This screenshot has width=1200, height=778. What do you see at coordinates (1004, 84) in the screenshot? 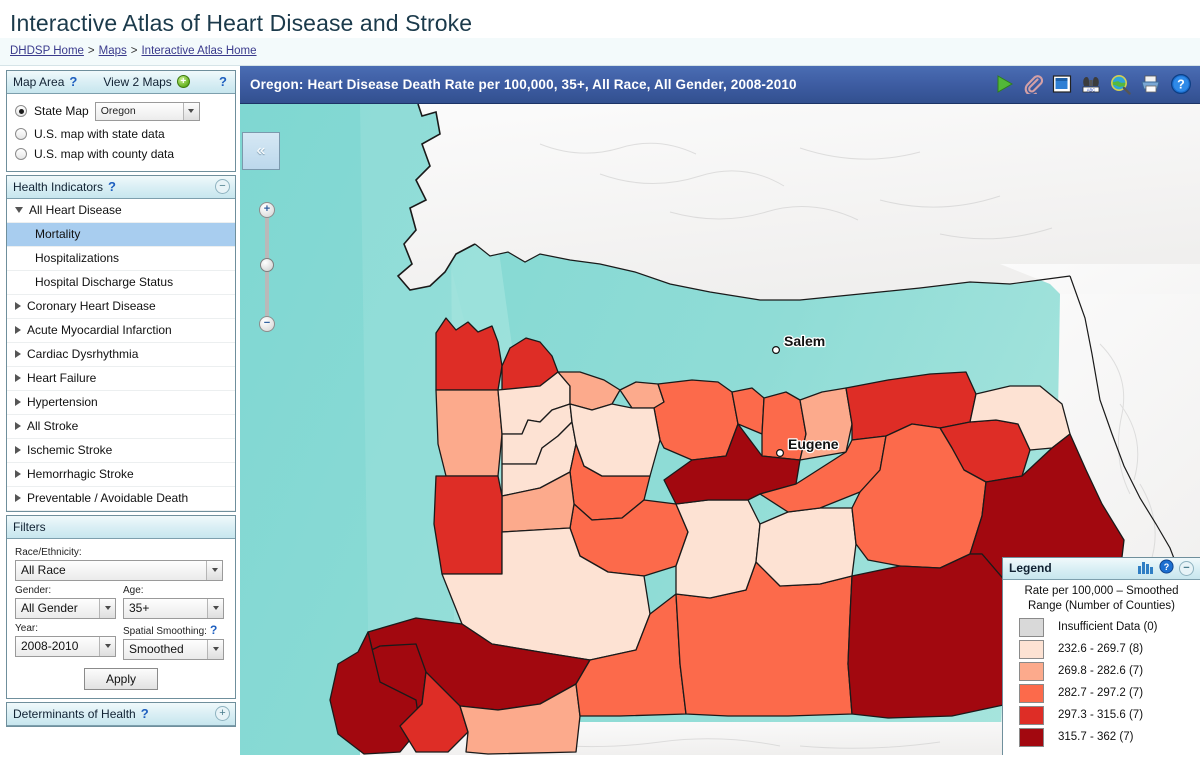
I see `play-icon` at bounding box center [1004, 84].